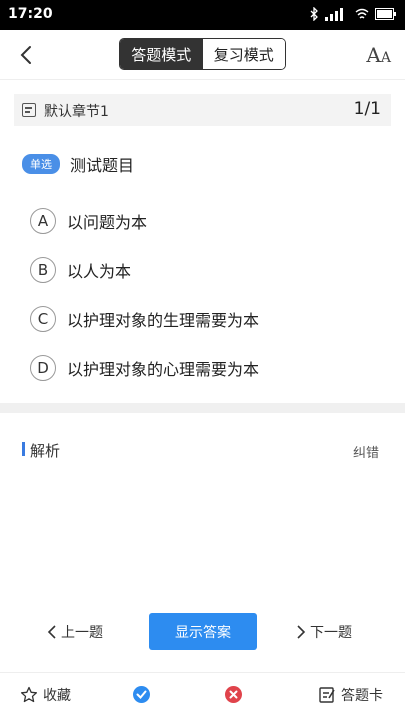 The image size is (405, 720). What do you see at coordinates (243, 54) in the screenshot?
I see `tab-review-mode: 复习模式` at bounding box center [243, 54].